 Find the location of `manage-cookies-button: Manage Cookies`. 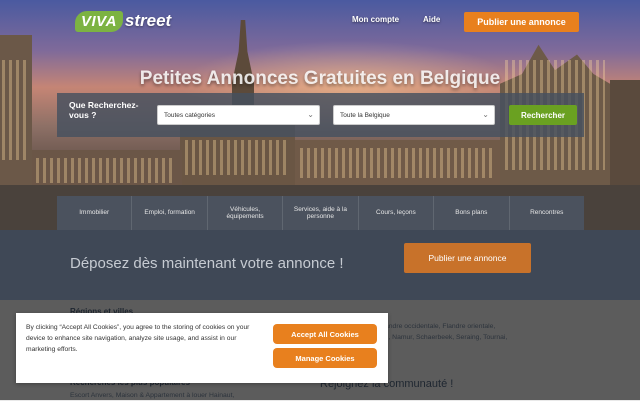

manage-cookies-button: Manage Cookies is located at coordinates (325, 358).